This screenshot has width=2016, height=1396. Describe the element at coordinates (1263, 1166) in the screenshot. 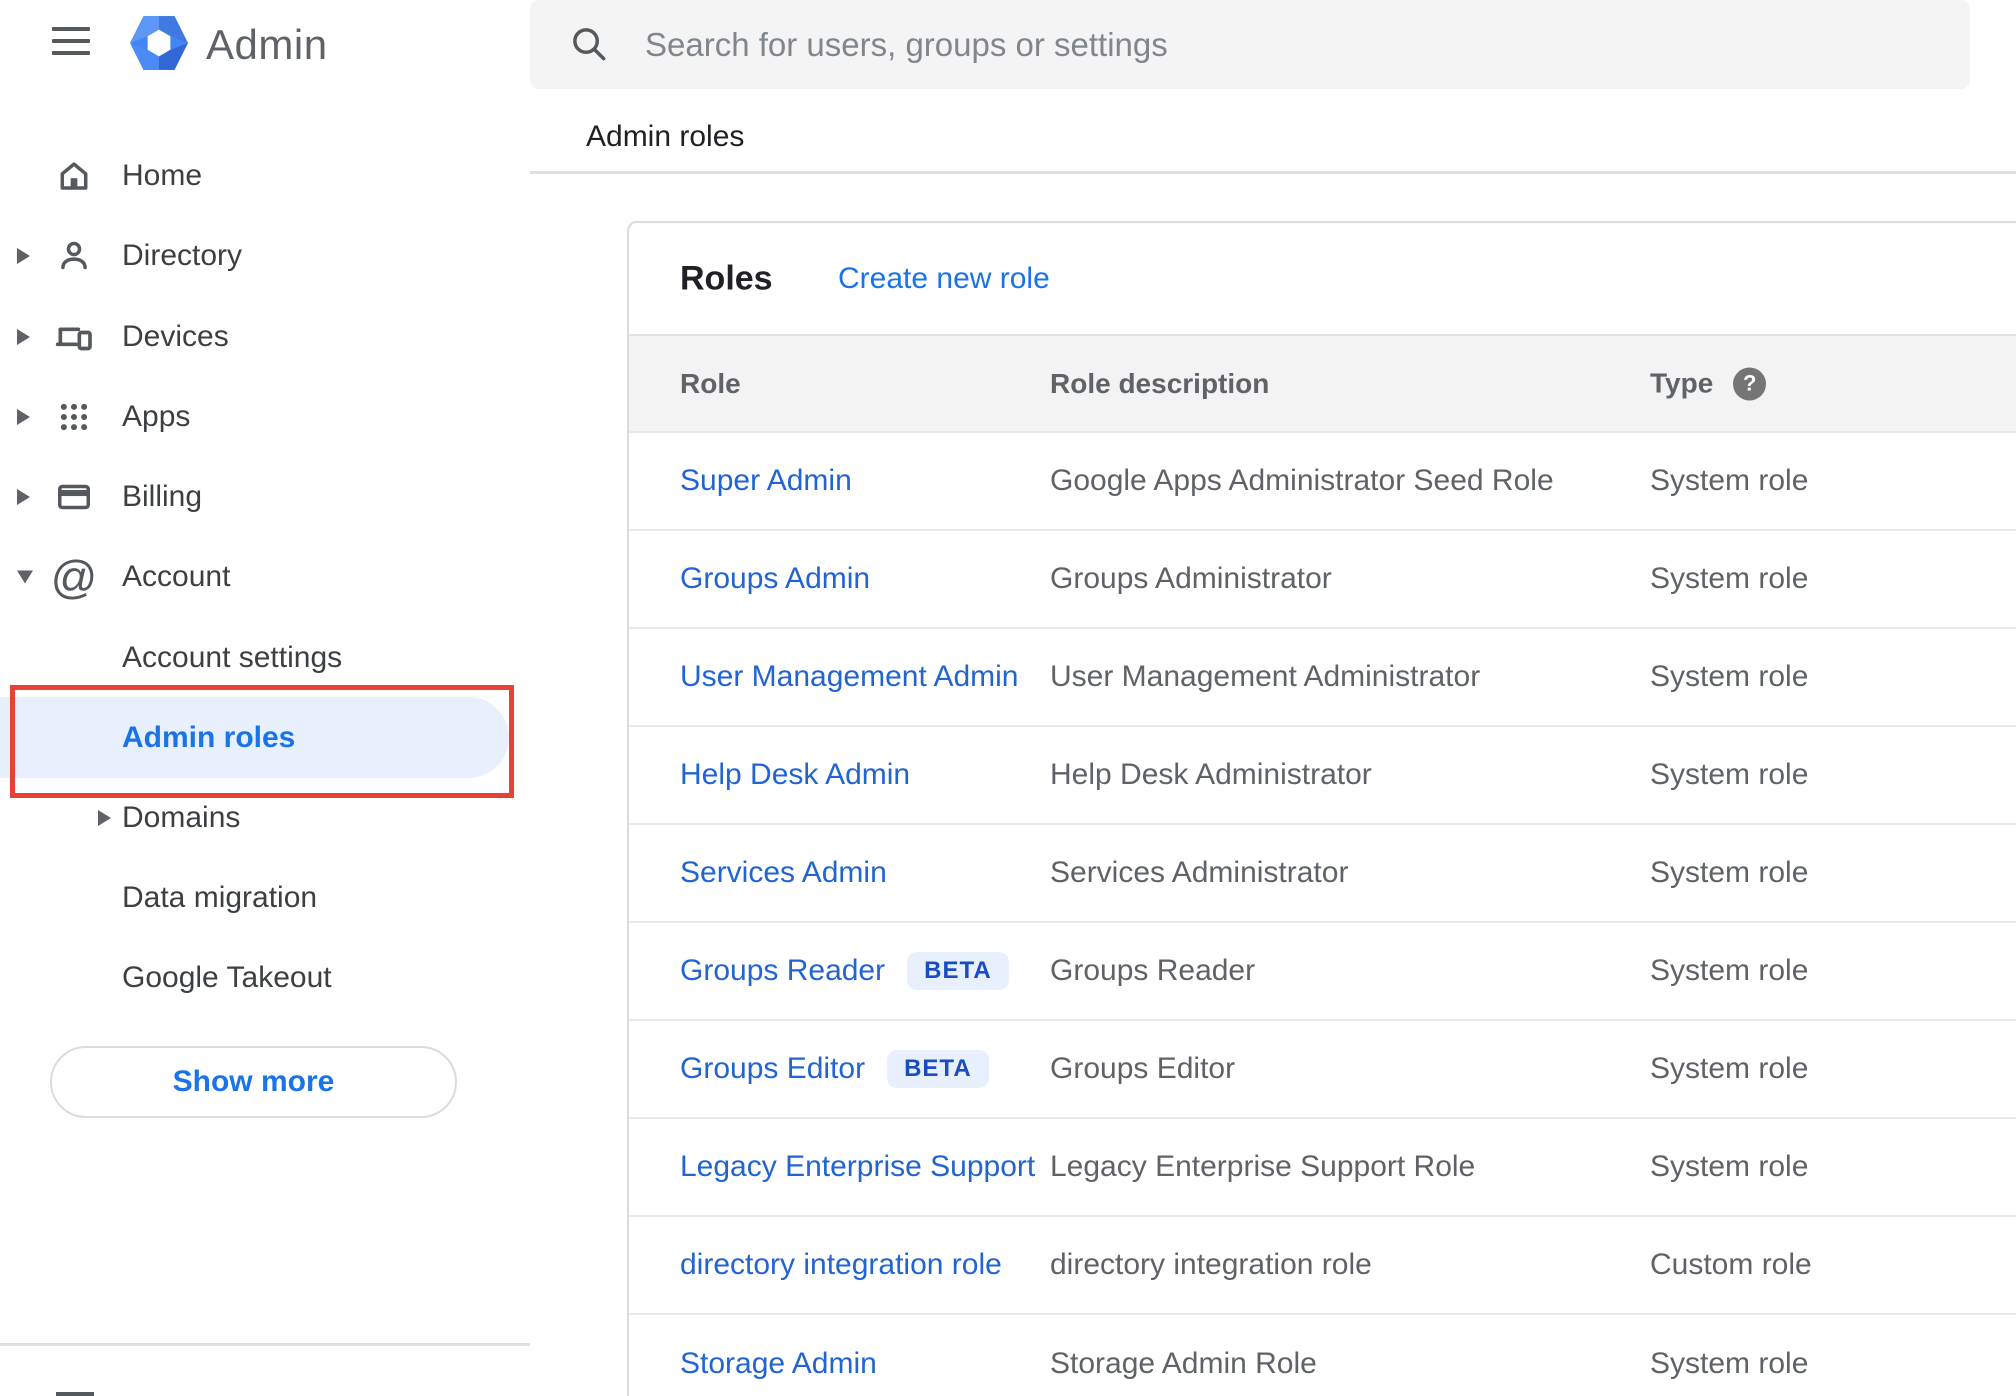

I see `role-description: Legacy Enterprise Support Role` at that location.